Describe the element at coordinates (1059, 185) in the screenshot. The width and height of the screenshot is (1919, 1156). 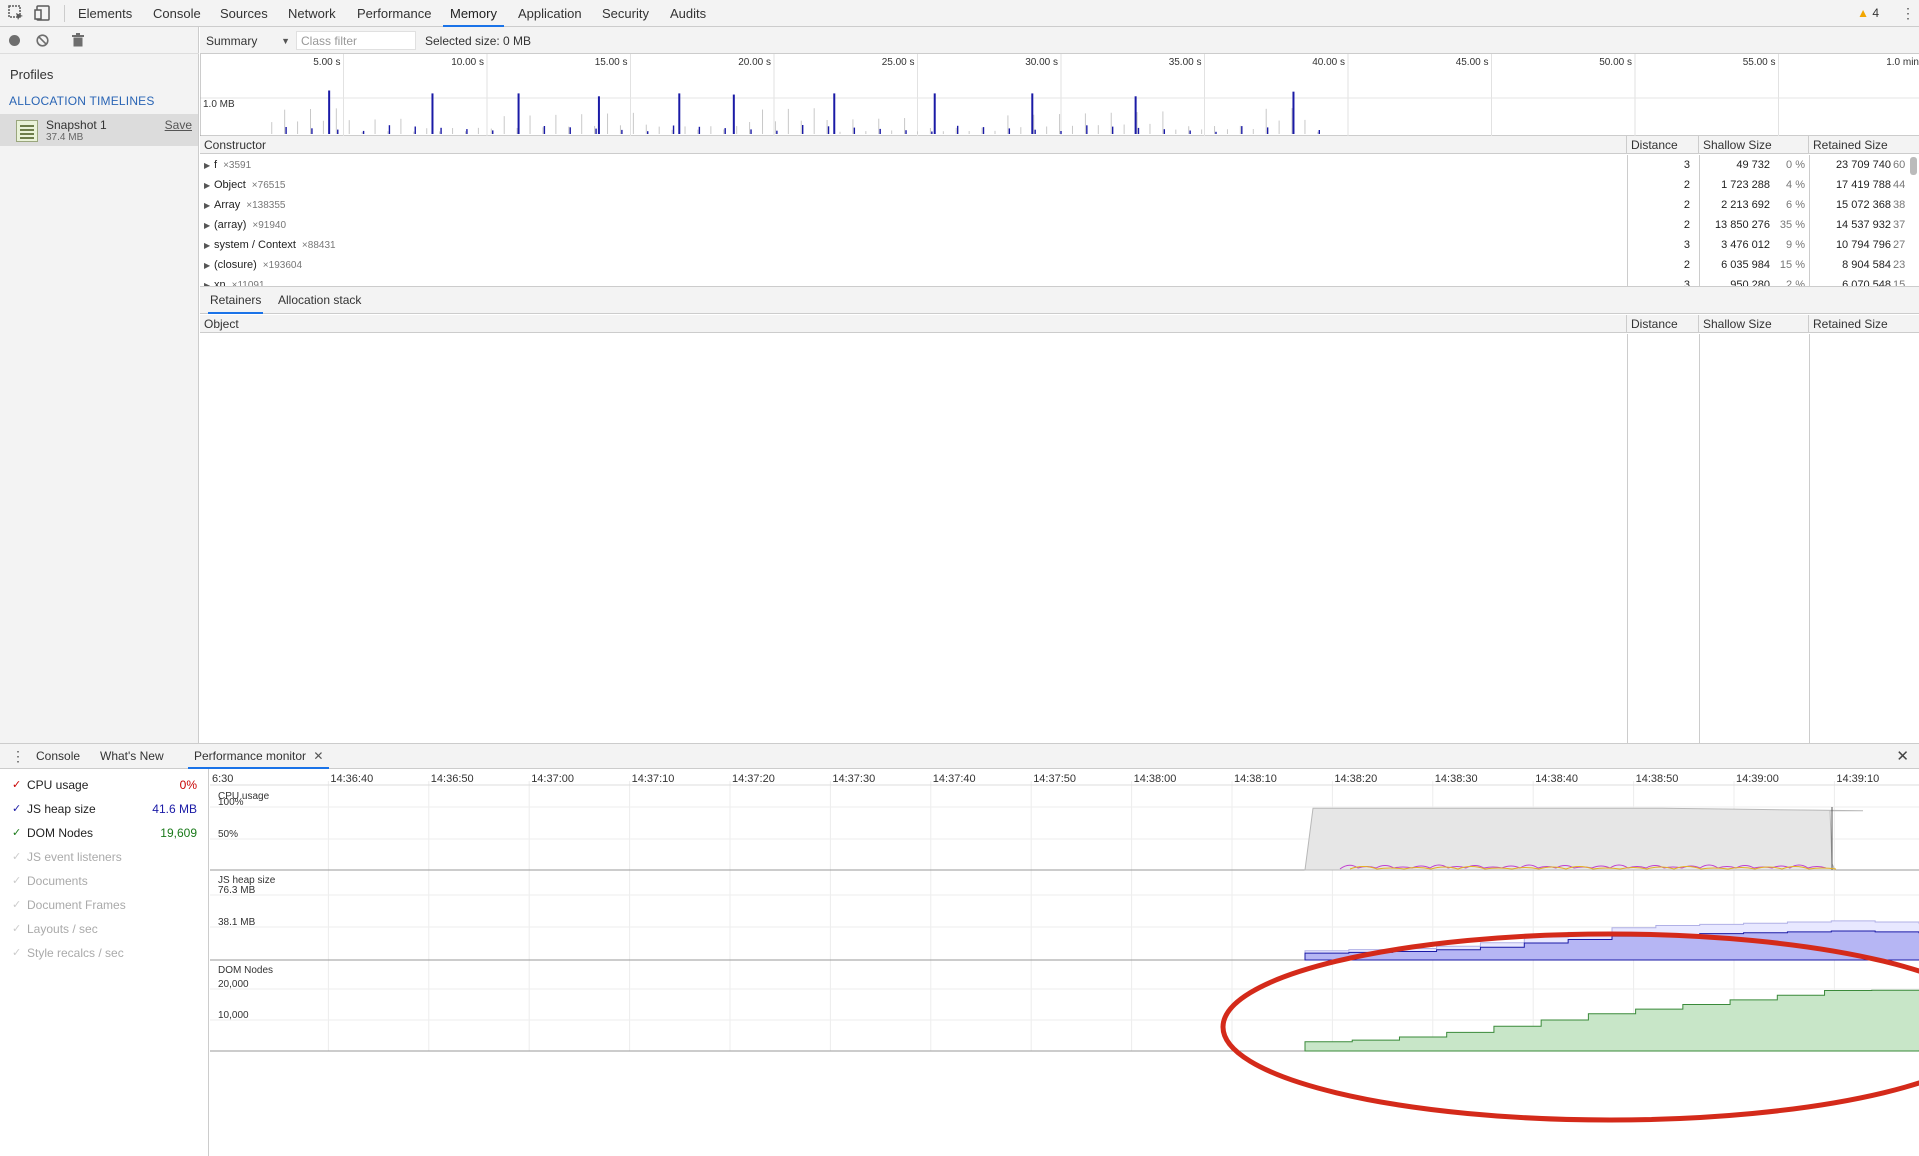
I see `constructor-row: ▶ Object ×76515 2 1 723 288 4 % 17 419 788 44` at that location.